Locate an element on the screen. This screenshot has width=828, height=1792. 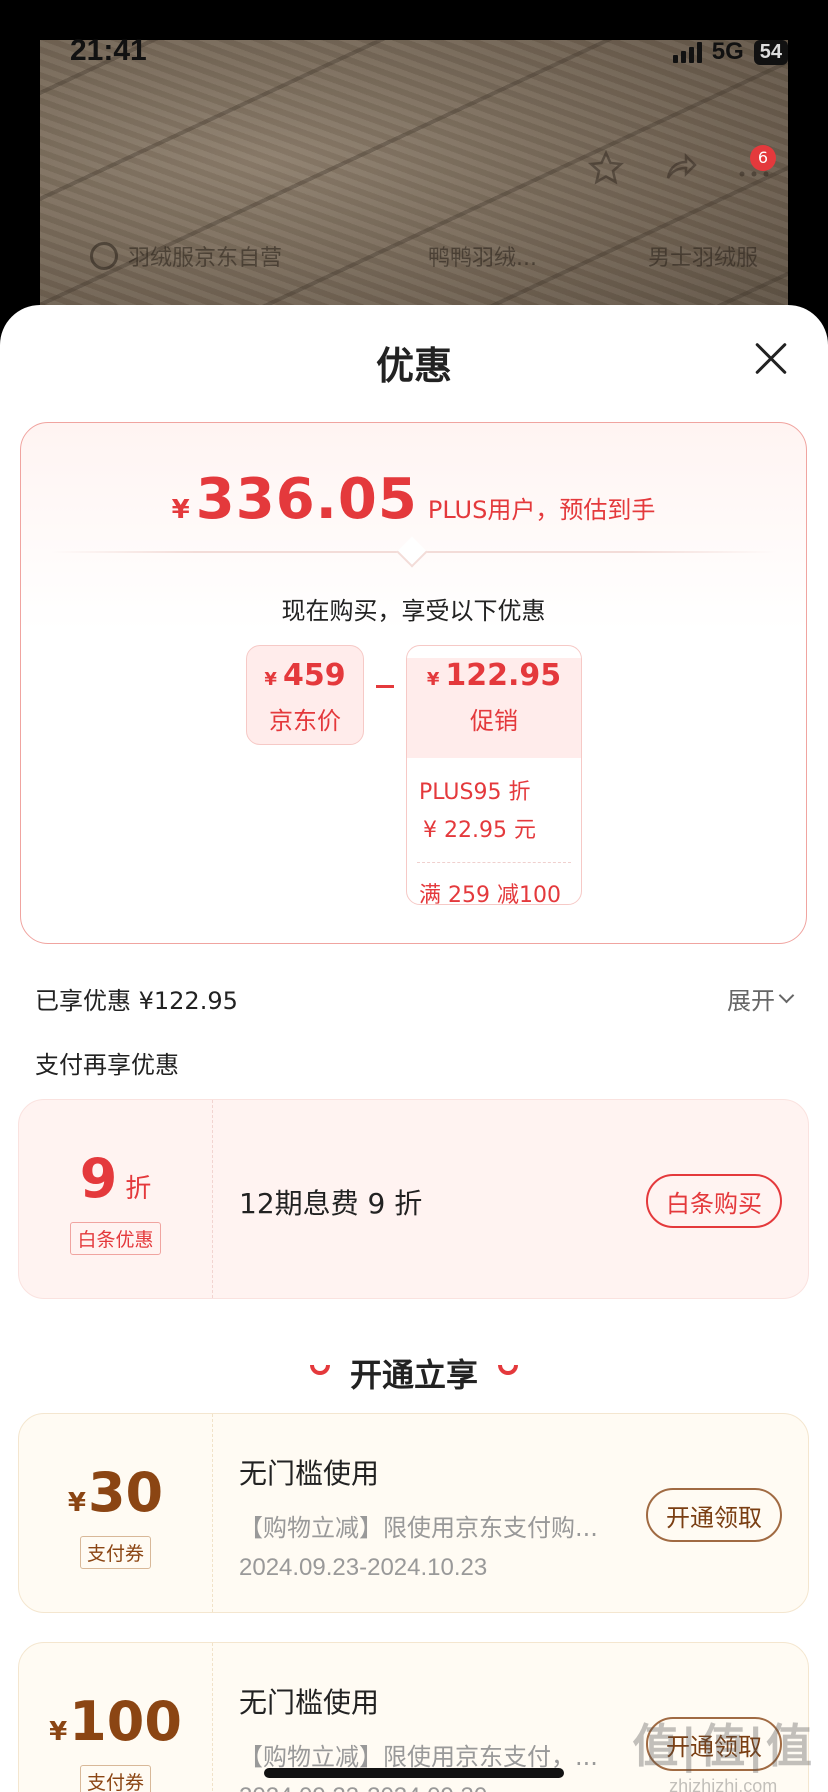
signal-icon is located at coordinates (687, 52).